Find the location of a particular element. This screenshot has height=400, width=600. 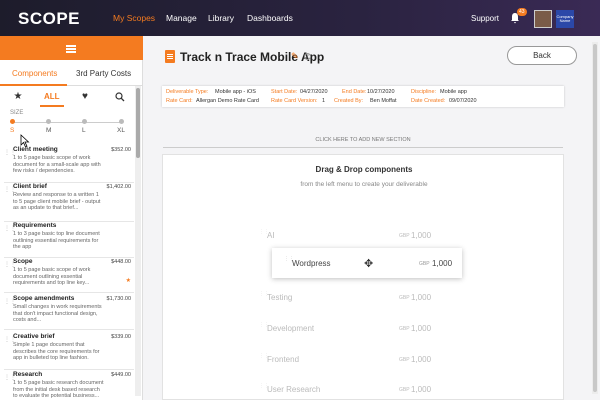

search-icon is located at coordinates (120, 97).